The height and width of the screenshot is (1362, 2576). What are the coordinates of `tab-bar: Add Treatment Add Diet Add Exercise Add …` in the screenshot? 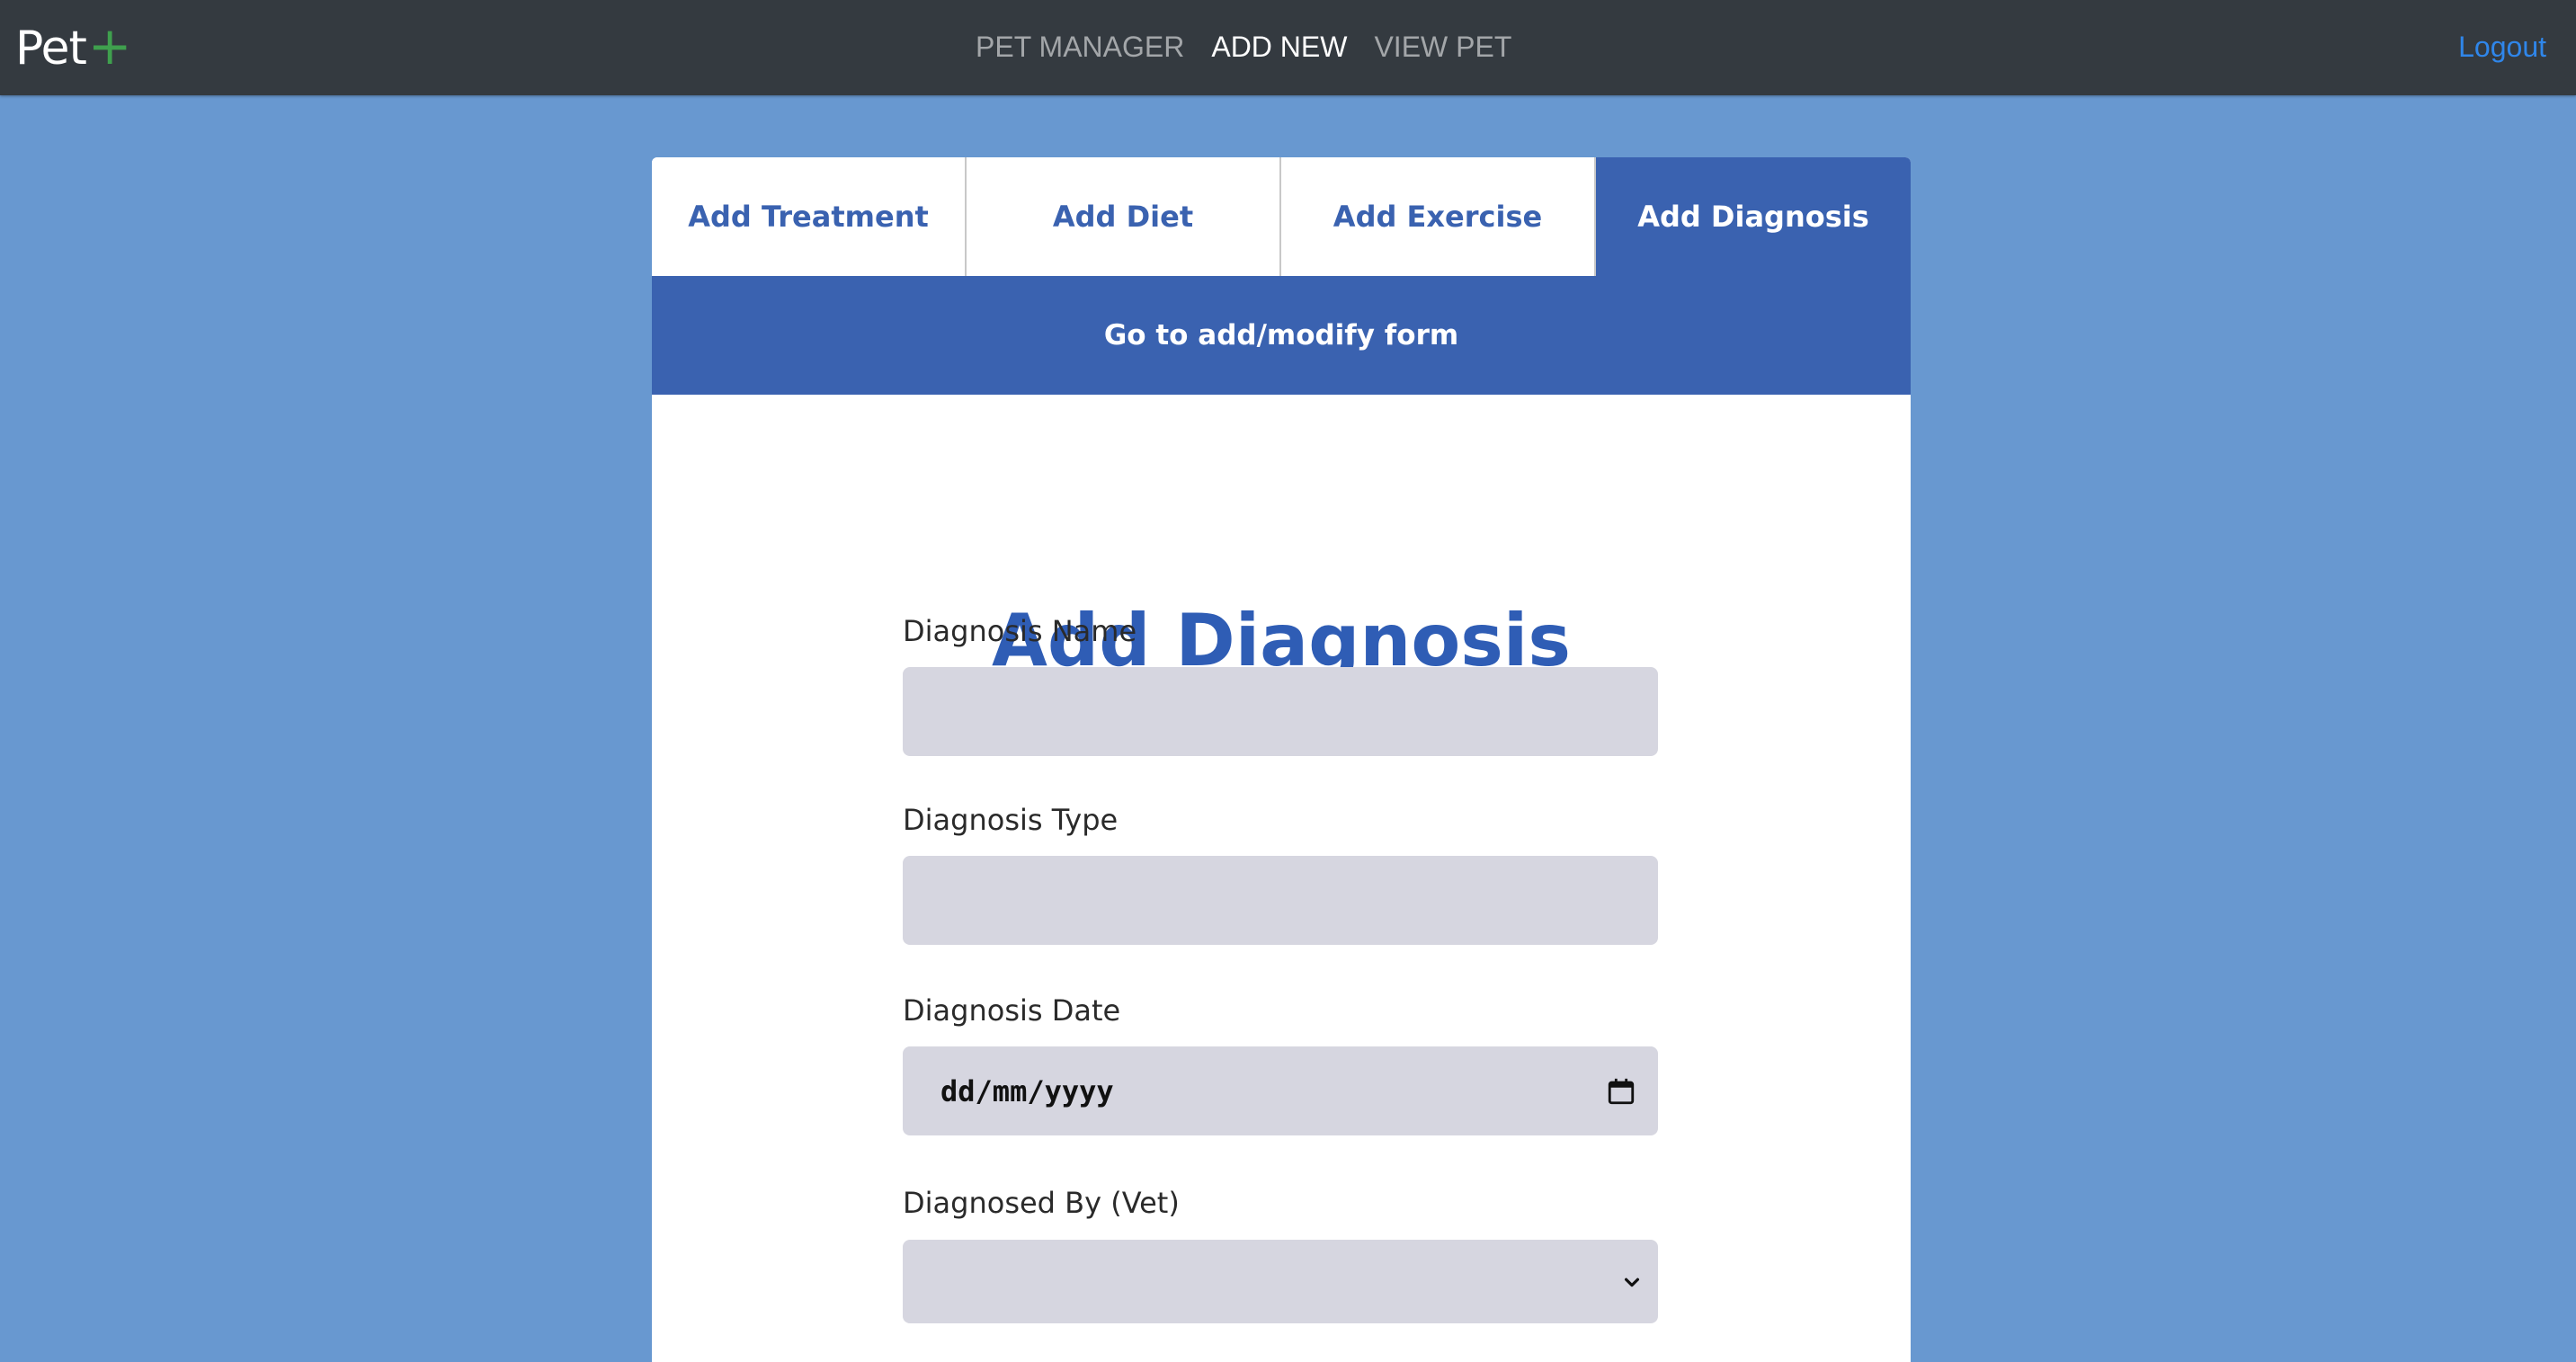 It's located at (1282, 217).